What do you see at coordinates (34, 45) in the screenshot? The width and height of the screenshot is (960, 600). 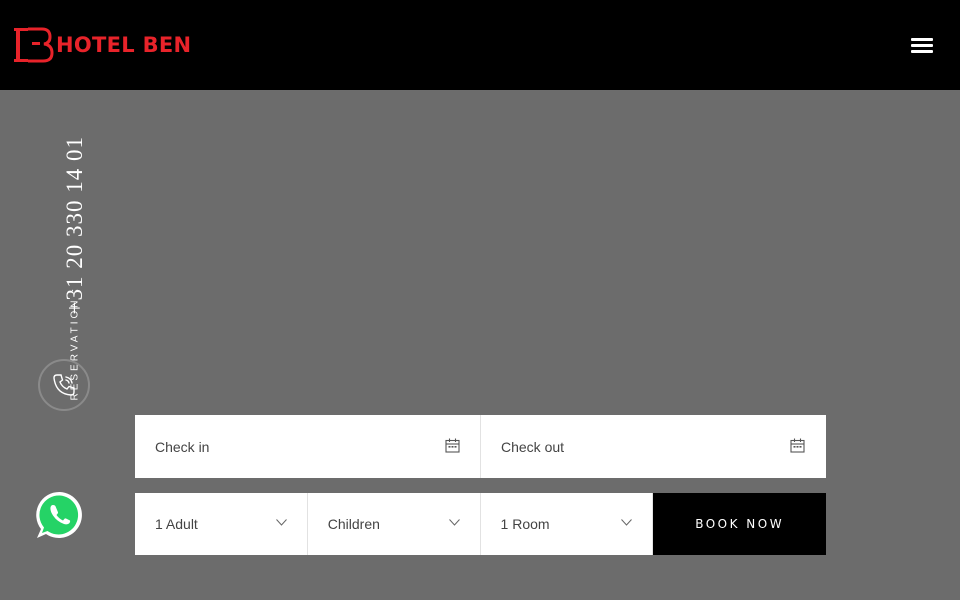 I see `logo-mark-icon` at bounding box center [34, 45].